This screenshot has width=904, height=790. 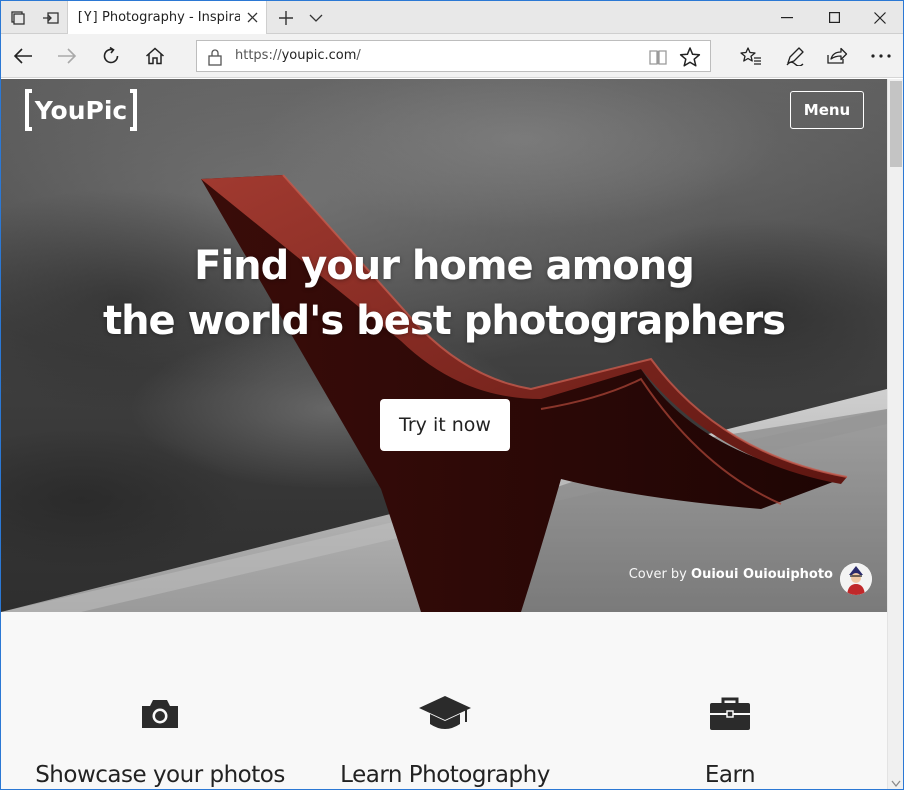 What do you see at coordinates (445, 425) in the screenshot?
I see `try-it-now-button: Try it now` at bounding box center [445, 425].